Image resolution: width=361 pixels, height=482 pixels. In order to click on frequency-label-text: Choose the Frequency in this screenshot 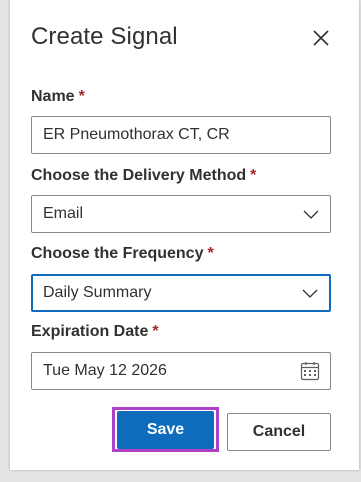, I will do `click(117, 253)`.